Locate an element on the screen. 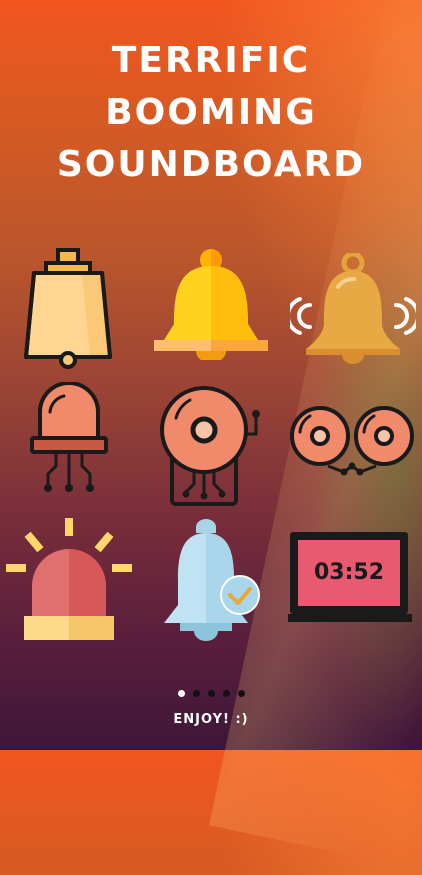 This screenshot has height=875, width=422. title-line-3: SOUNDBOARD is located at coordinates (211, 164).